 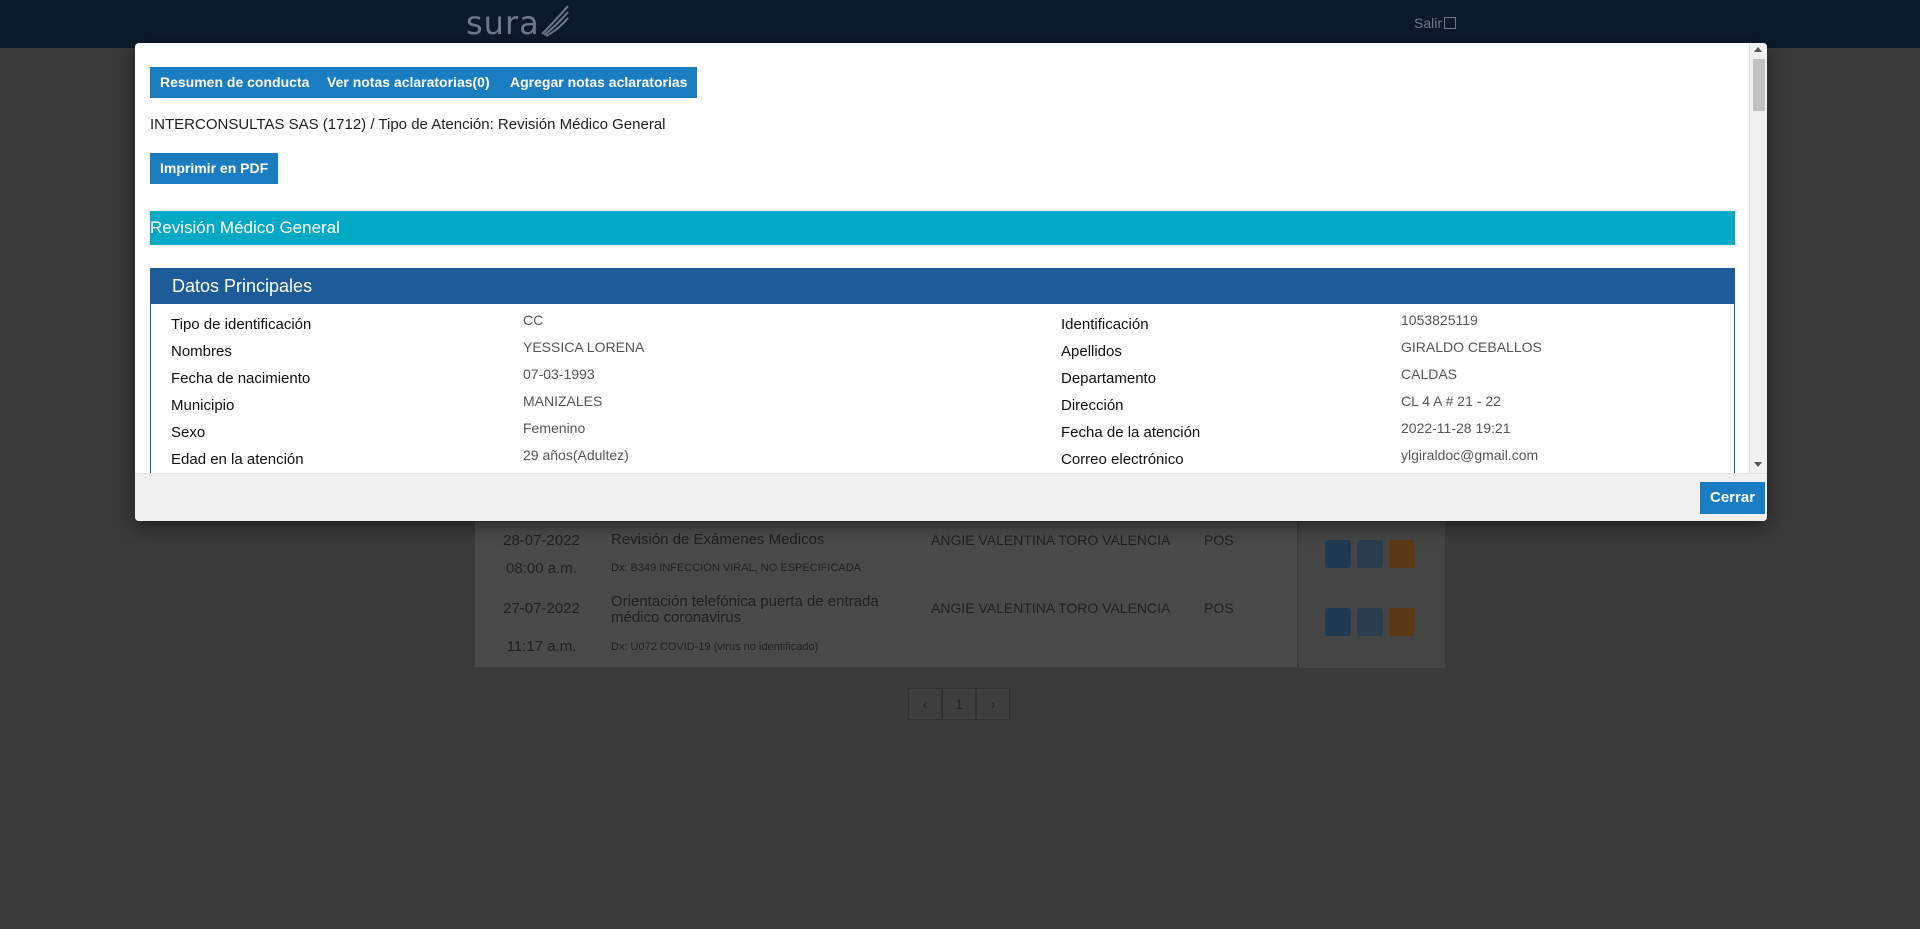 What do you see at coordinates (1122, 459) in the screenshot?
I see `field-label: Correo electrónico` at bounding box center [1122, 459].